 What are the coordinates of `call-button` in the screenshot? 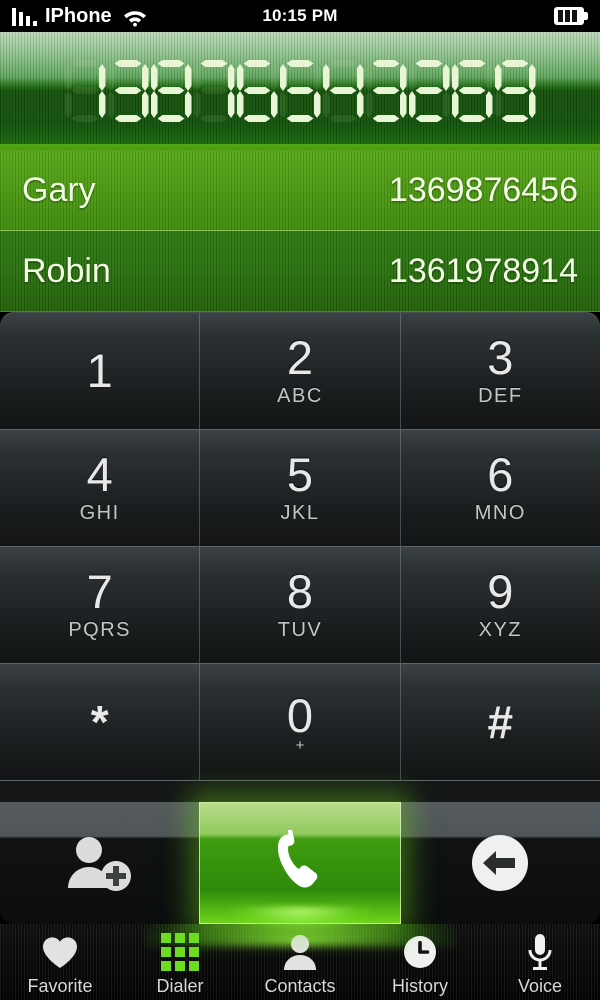 It's located at (300, 863).